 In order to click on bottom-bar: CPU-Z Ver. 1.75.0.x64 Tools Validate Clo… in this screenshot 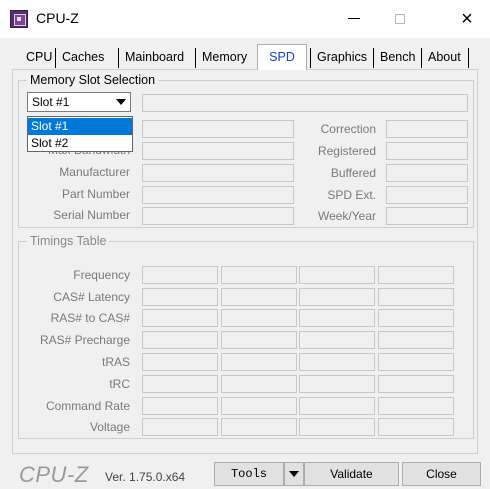, I will do `click(245, 472)`.